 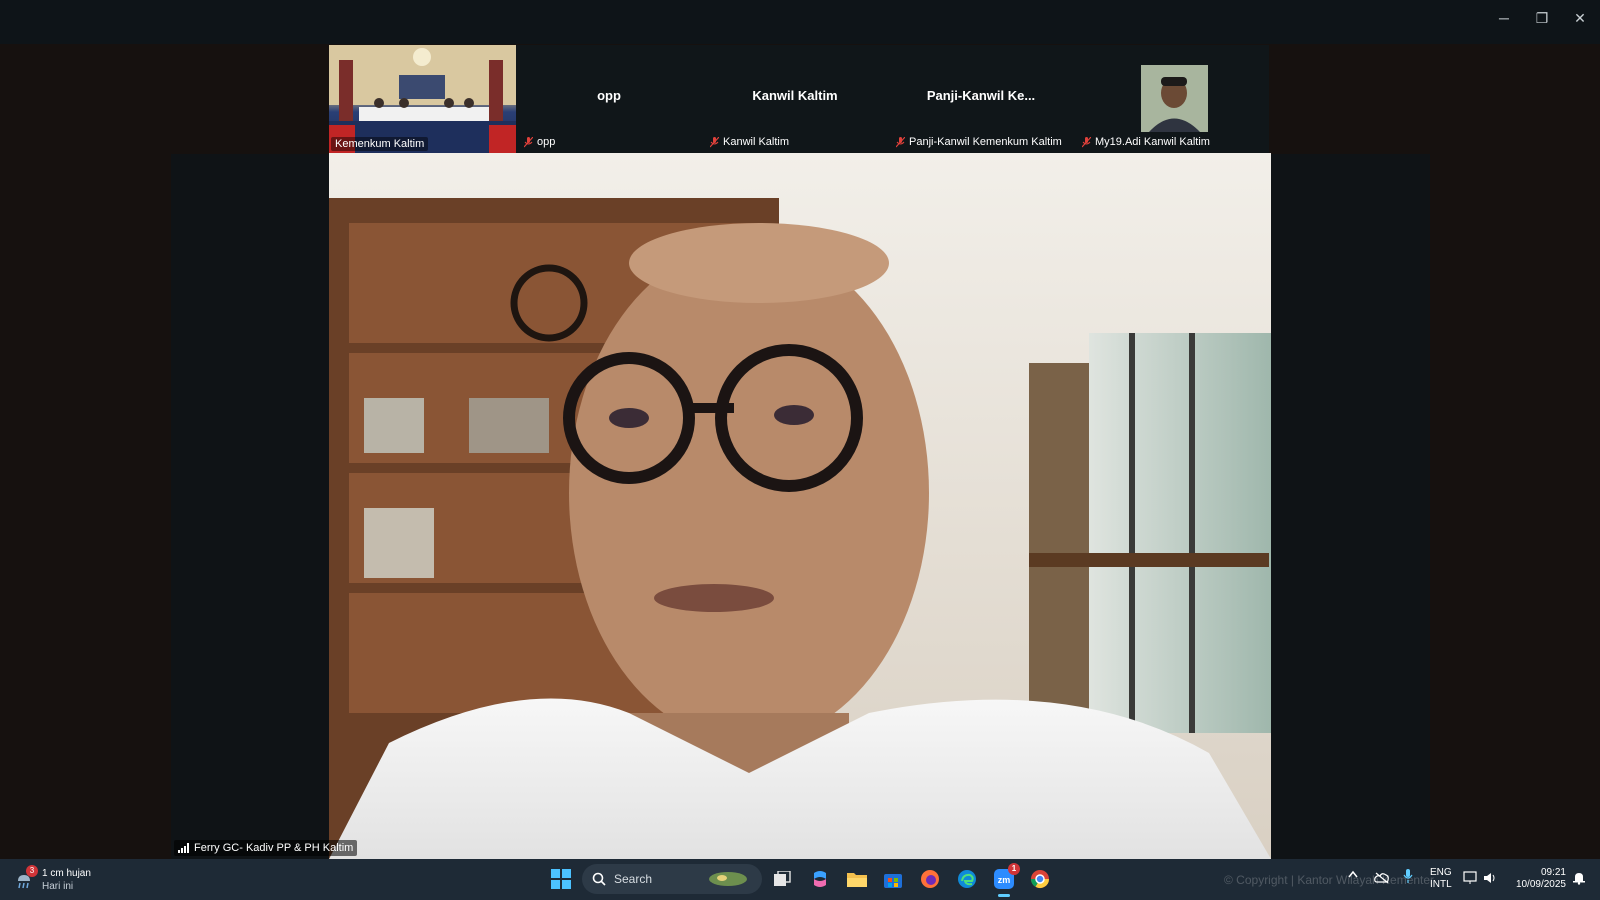 I want to click on copilot-button, so click(x=820, y=879).